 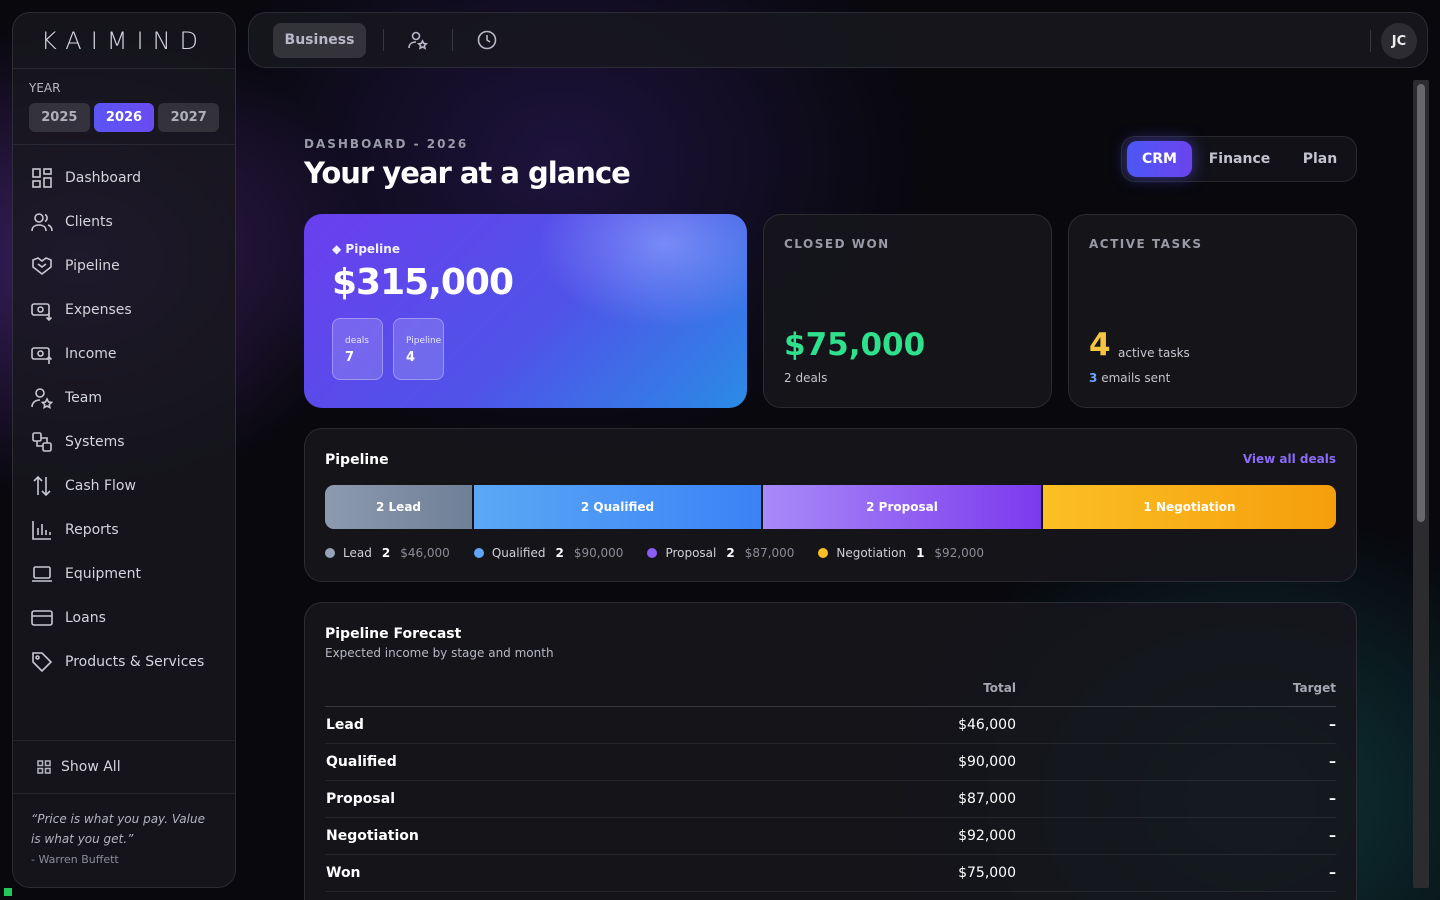 I want to click on handshake-icon, so click(x=42, y=266).